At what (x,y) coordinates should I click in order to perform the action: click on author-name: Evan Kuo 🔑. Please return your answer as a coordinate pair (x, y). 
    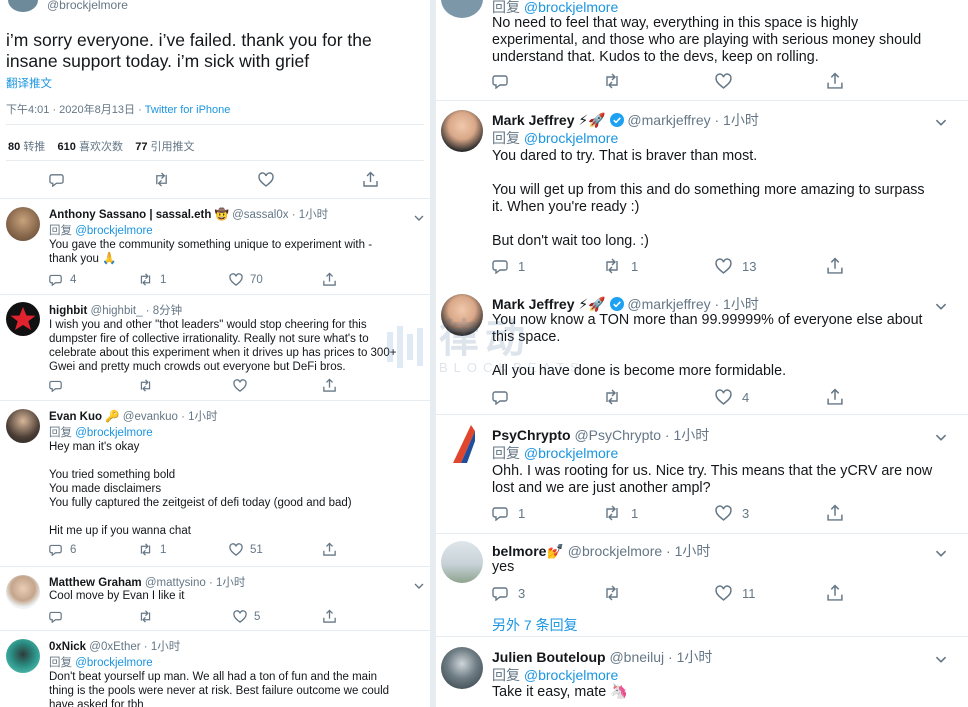
    Looking at the image, I should click on (84, 417).